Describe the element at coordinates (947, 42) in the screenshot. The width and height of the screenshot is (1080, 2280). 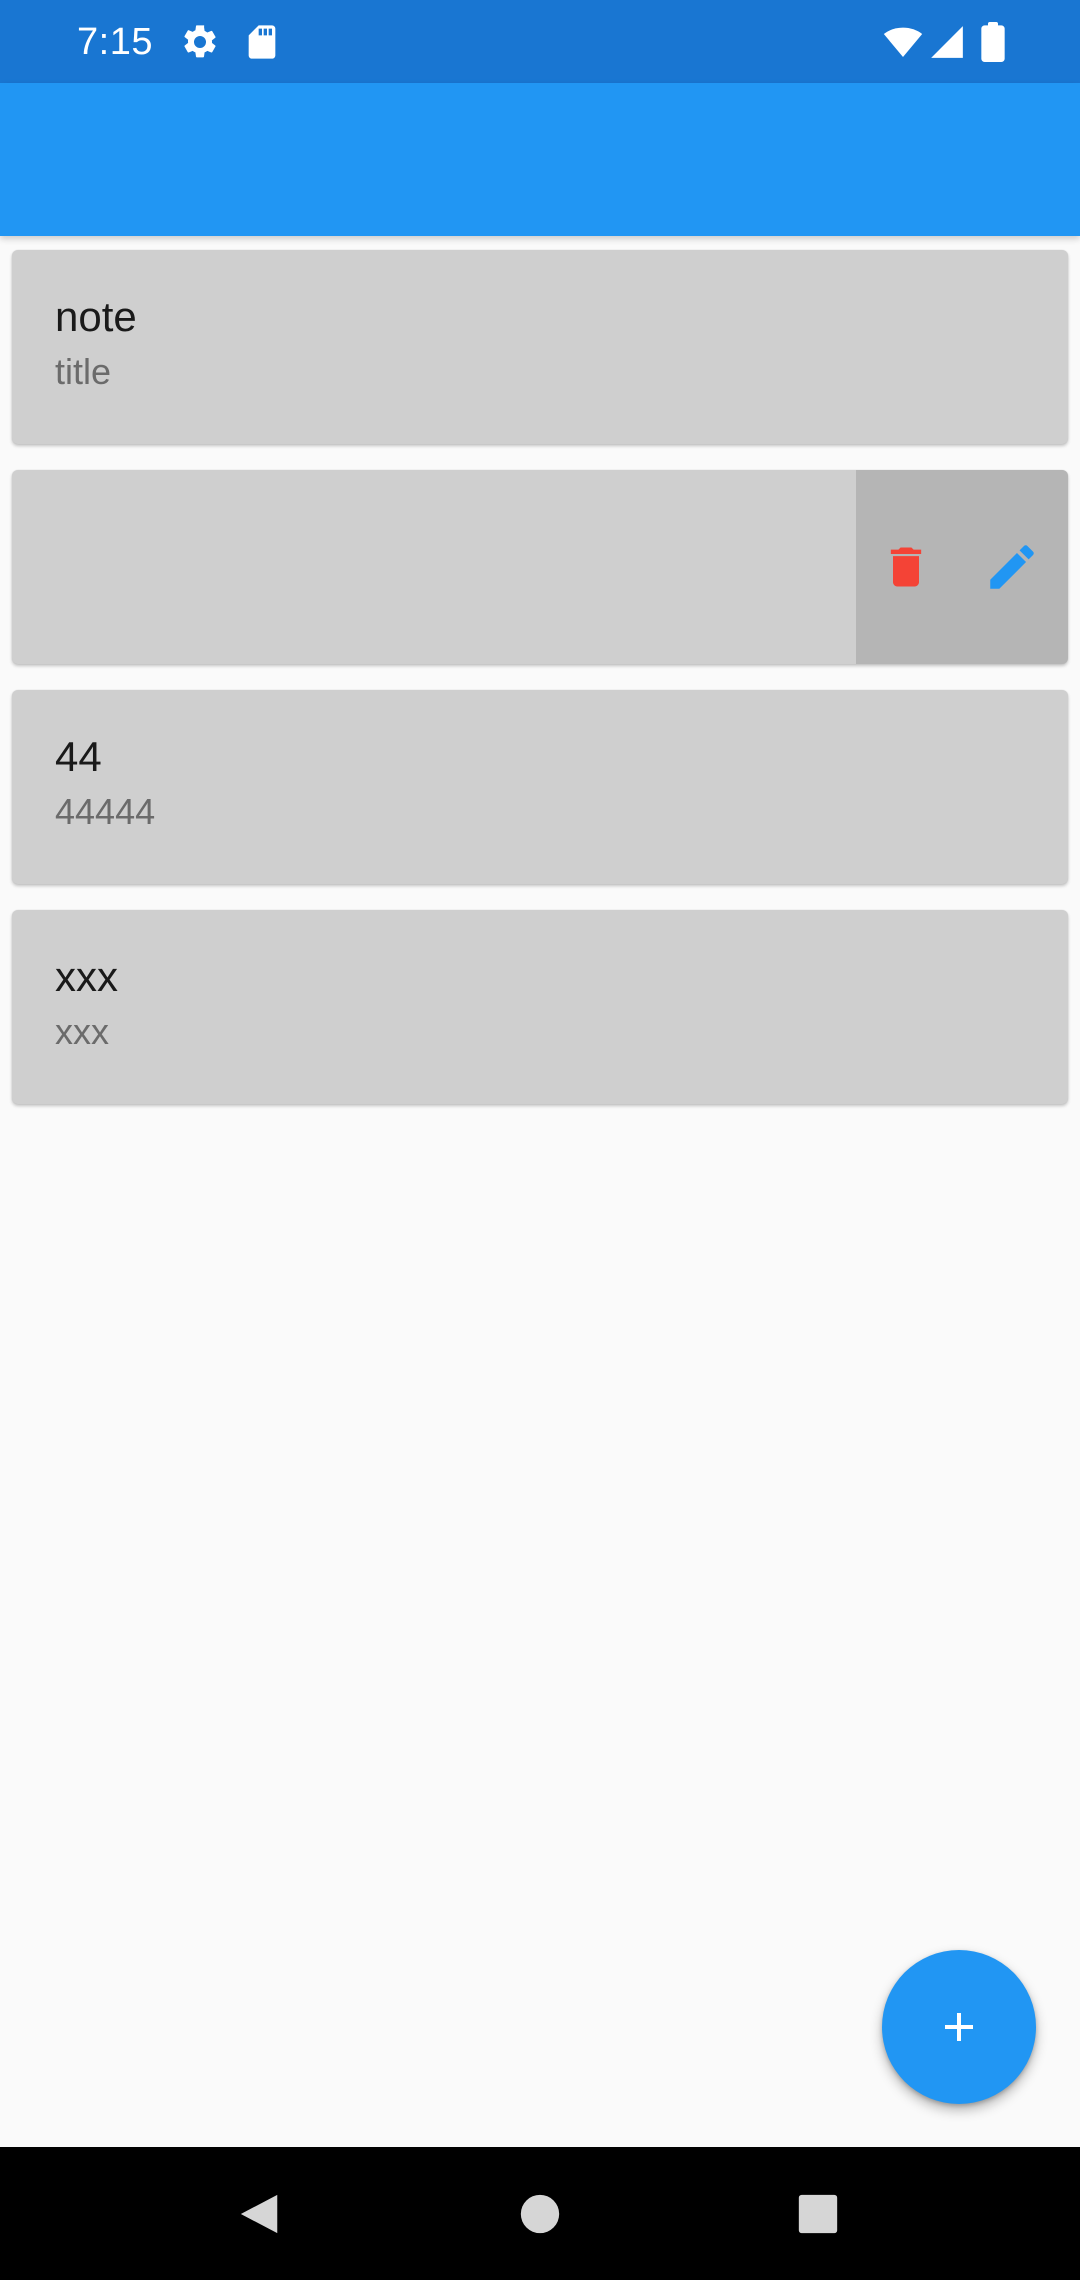
I see `signal-icon` at that location.